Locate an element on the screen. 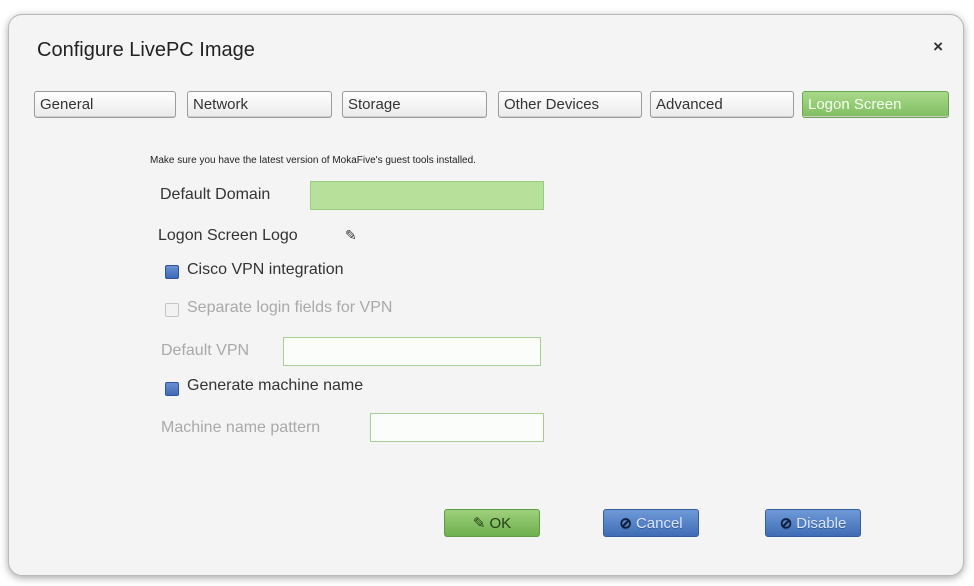  ok-button: ✎ OK is located at coordinates (492, 523).